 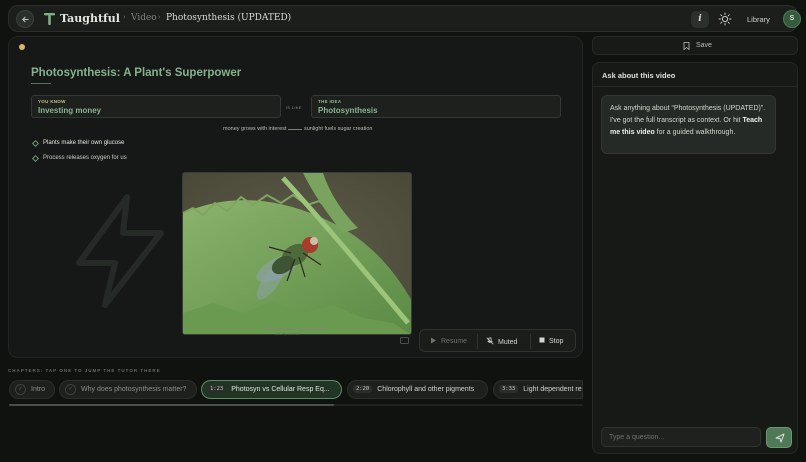 What do you see at coordinates (22, 47) in the screenshot?
I see `status-dot` at bounding box center [22, 47].